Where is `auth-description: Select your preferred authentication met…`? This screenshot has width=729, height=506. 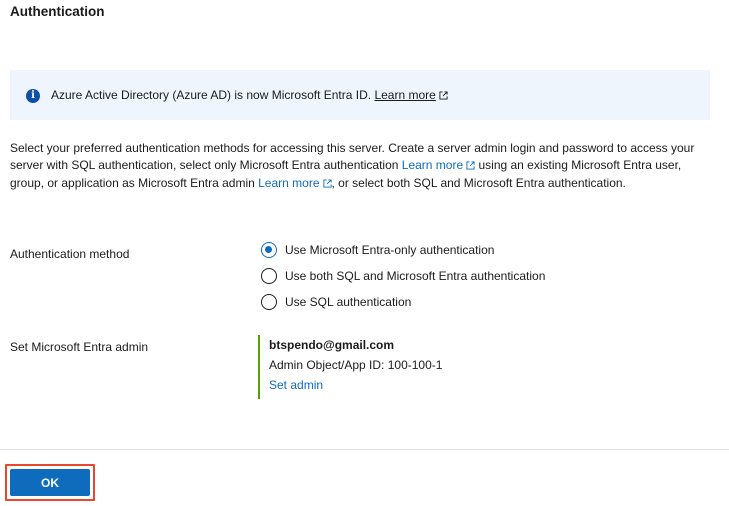 auth-description: Select your preferred authentication met… is located at coordinates (360, 166).